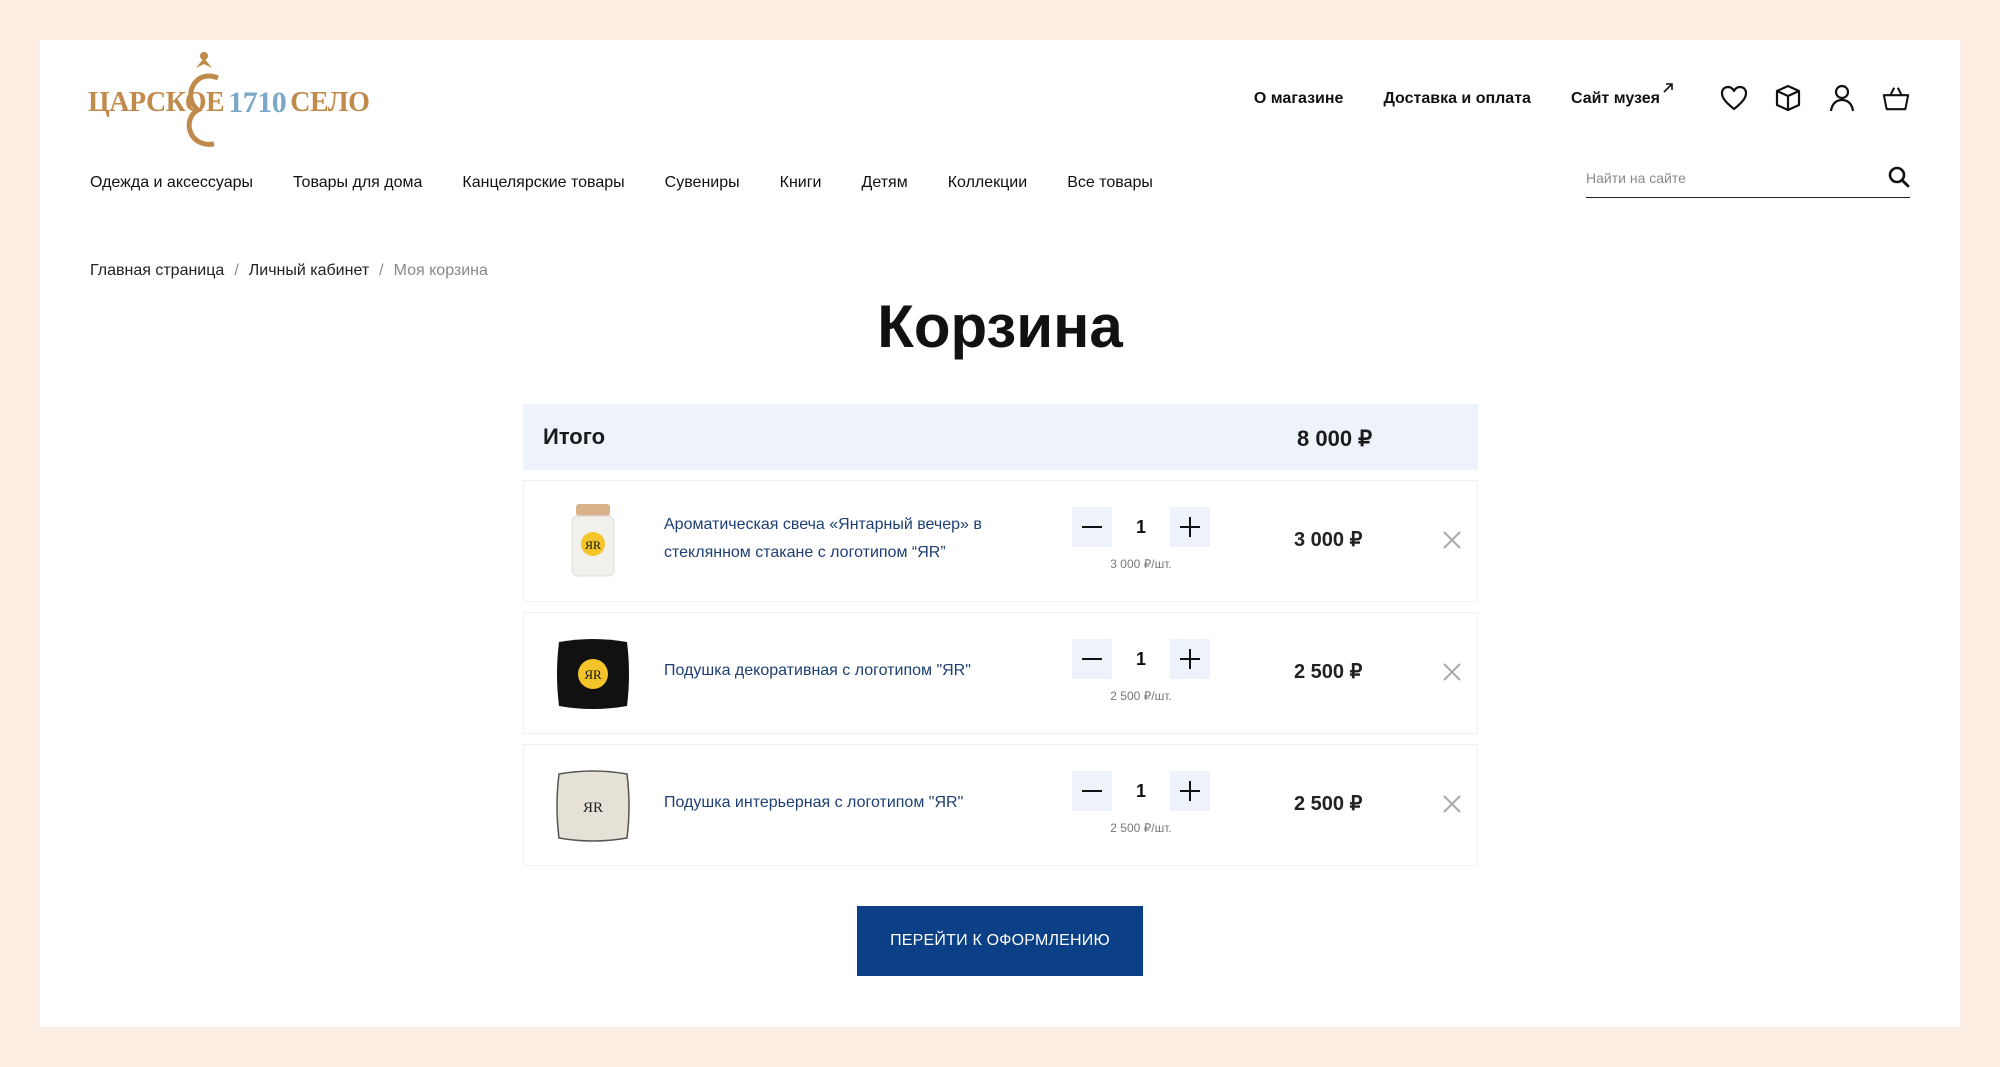 This screenshot has width=2000, height=1067. What do you see at coordinates (1726, 177) in the screenshot?
I see `search-input` at bounding box center [1726, 177].